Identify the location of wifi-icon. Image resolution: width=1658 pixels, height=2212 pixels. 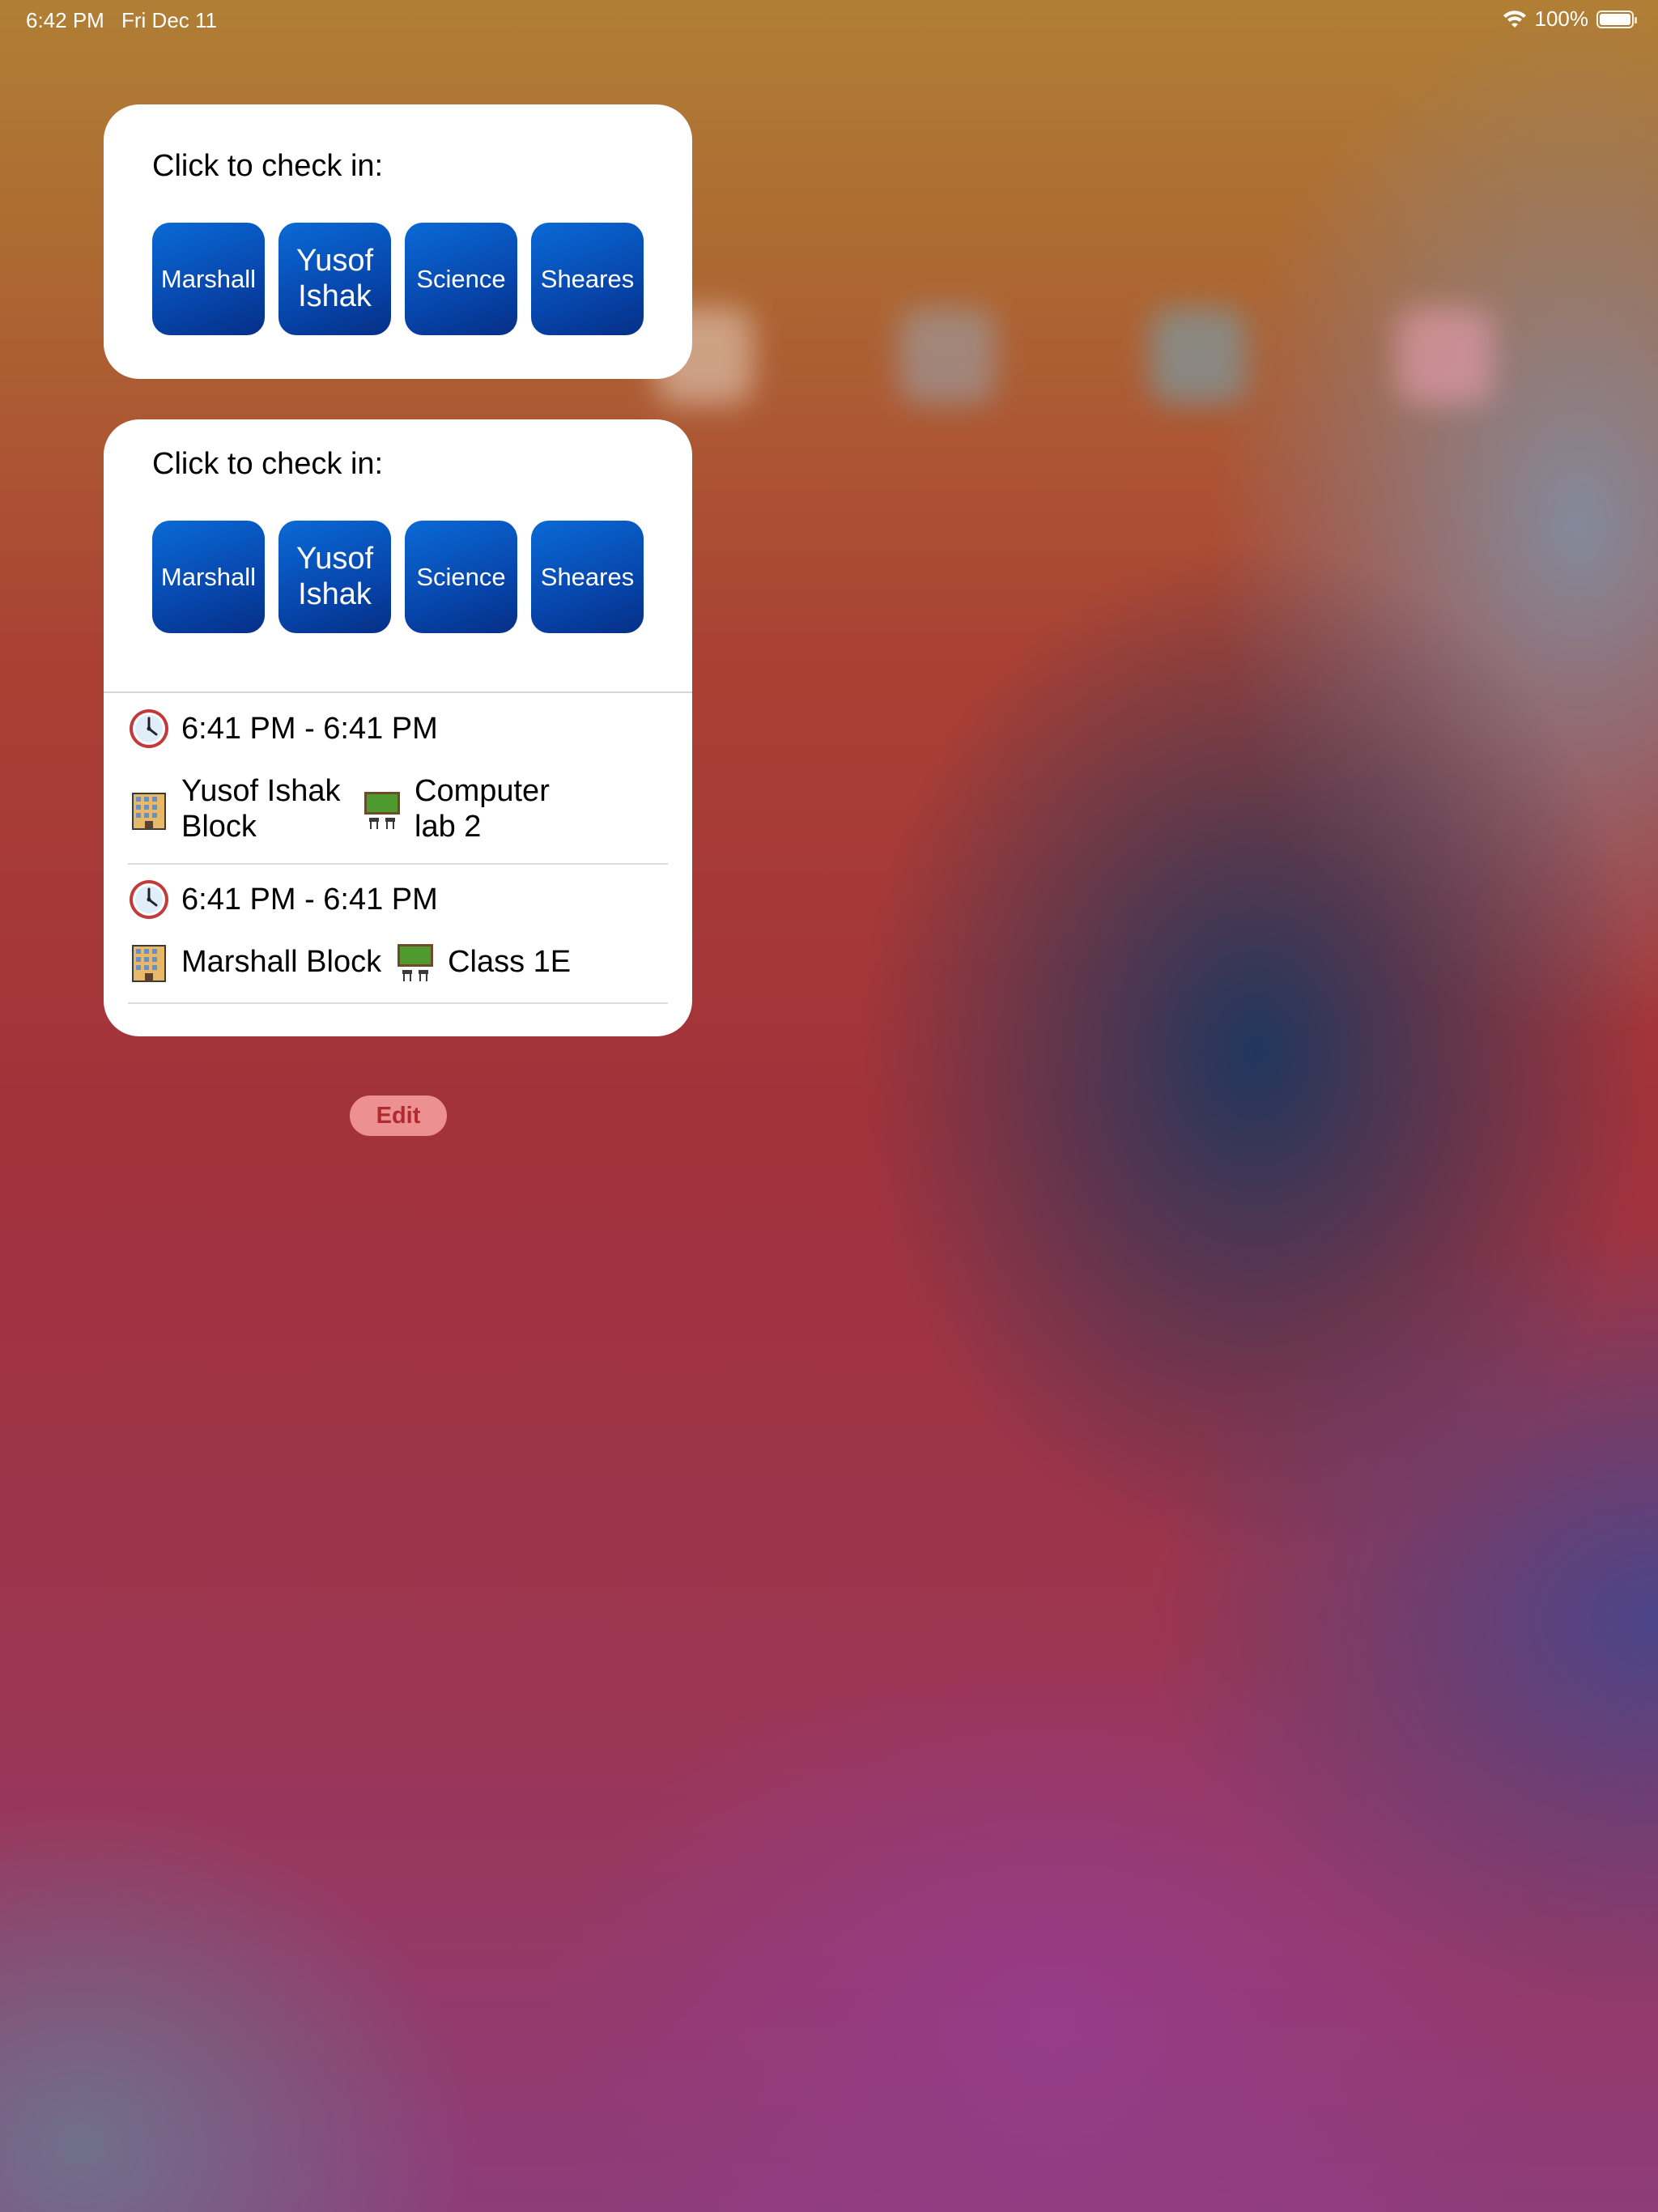
(1514, 19).